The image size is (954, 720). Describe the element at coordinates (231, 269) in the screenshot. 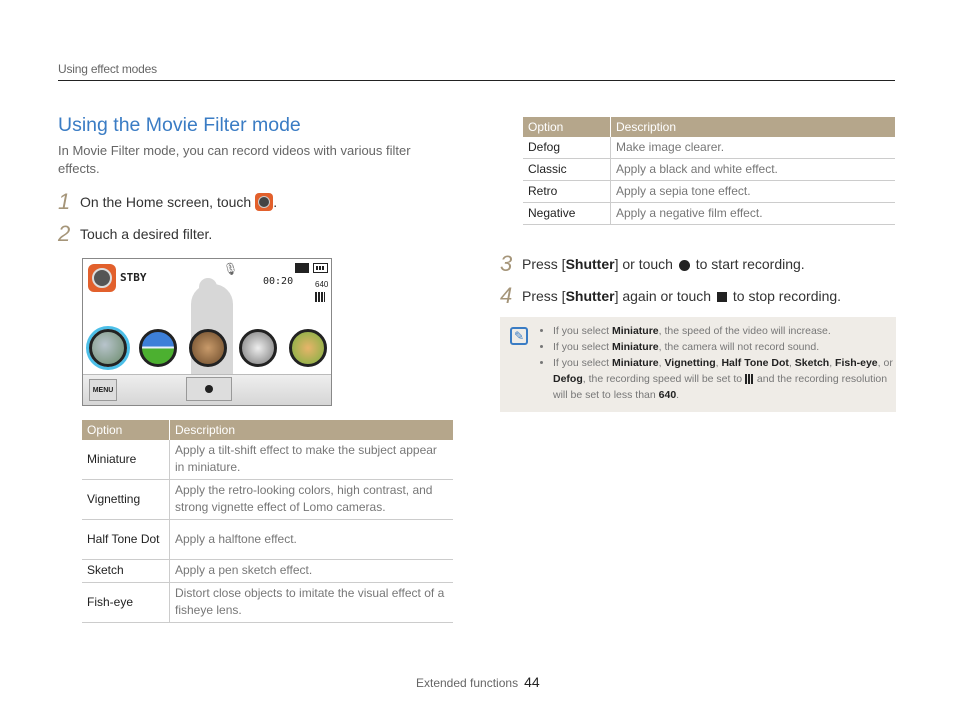

I see `mute-mic-icon: 🎙` at that location.